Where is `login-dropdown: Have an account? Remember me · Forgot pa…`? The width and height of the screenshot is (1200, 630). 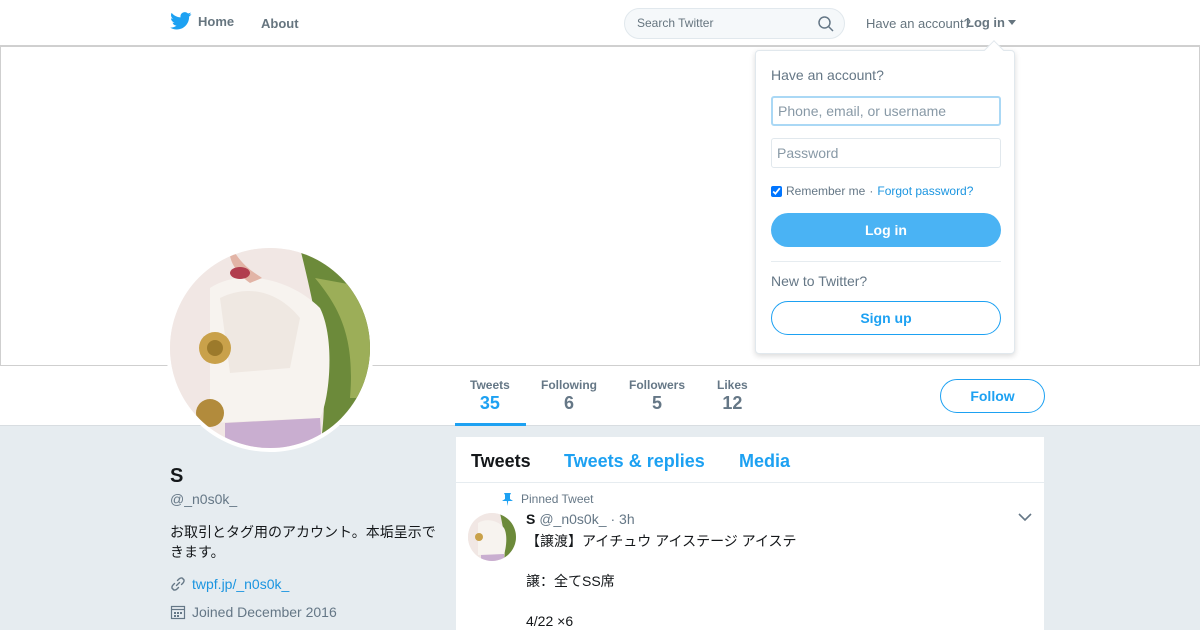
login-dropdown: Have an account? Remember me · Forgot pa… is located at coordinates (885, 202).